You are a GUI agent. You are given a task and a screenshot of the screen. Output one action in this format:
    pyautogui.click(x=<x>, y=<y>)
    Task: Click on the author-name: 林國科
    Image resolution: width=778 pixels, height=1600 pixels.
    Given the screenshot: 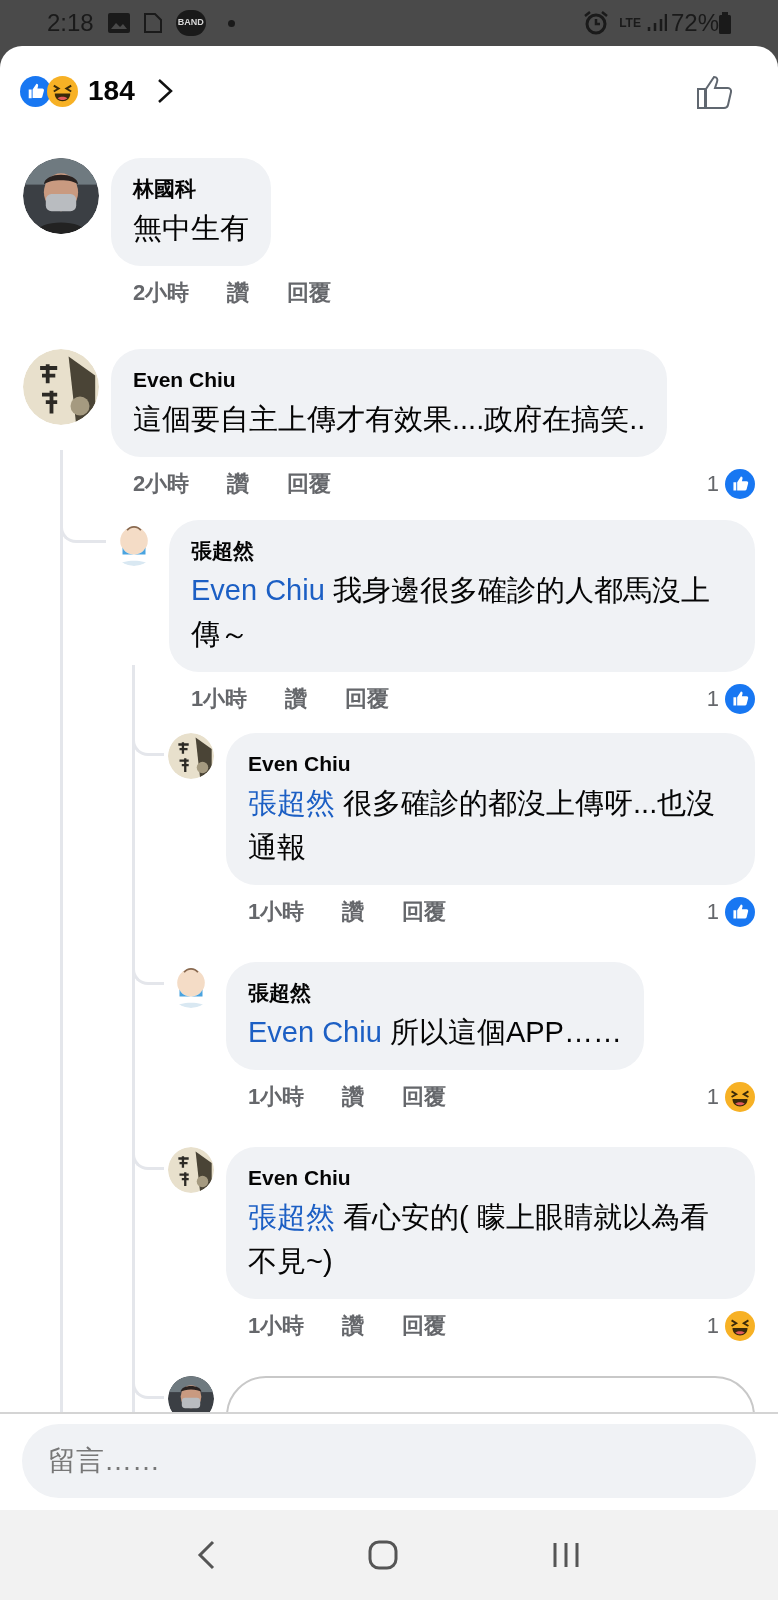 What is the action you would take?
    pyautogui.click(x=191, y=189)
    